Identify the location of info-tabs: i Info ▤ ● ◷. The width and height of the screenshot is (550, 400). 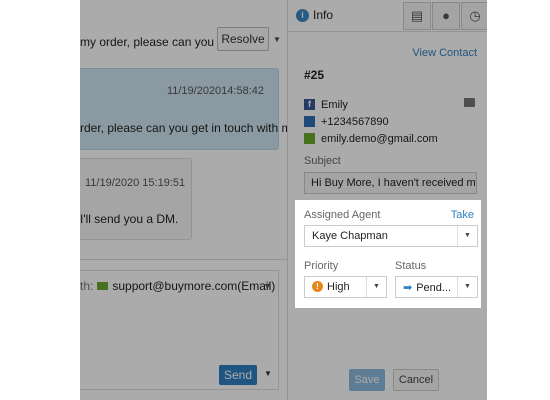
(387, 16).